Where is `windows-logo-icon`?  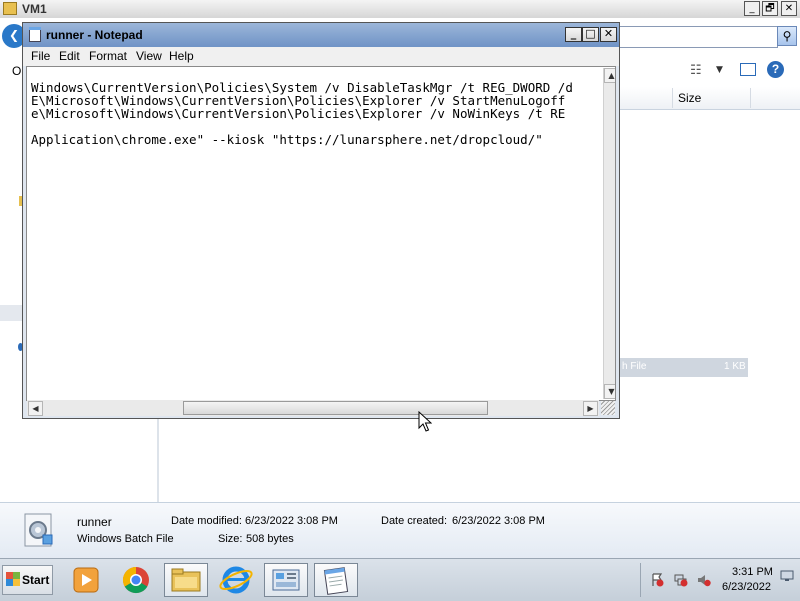 windows-logo-icon is located at coordinates (13, 579).